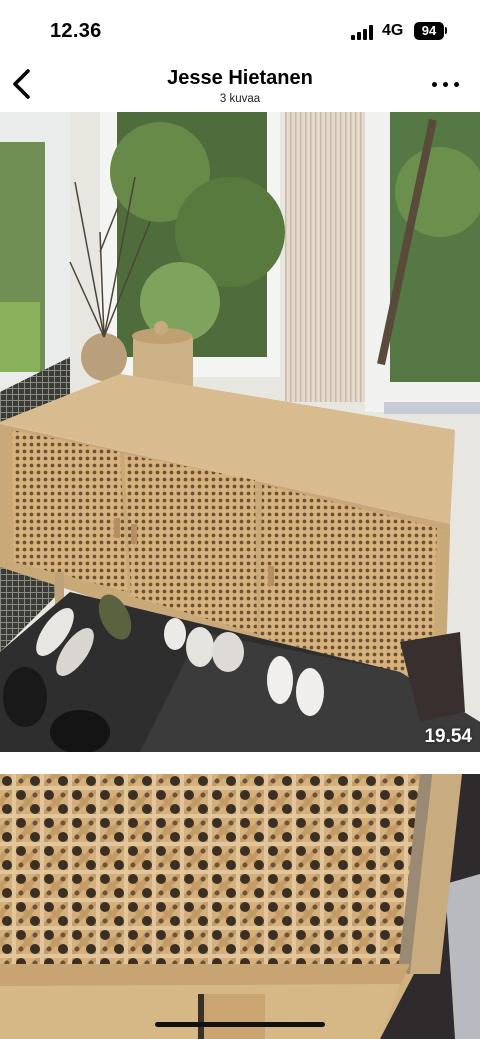 Image resolution: width=480 pixels, height=1039 pixels. What do you see at coordinates (76, 31) in the screenshot?
I see `status-time: 12.36` at bounding box center [76, 31].